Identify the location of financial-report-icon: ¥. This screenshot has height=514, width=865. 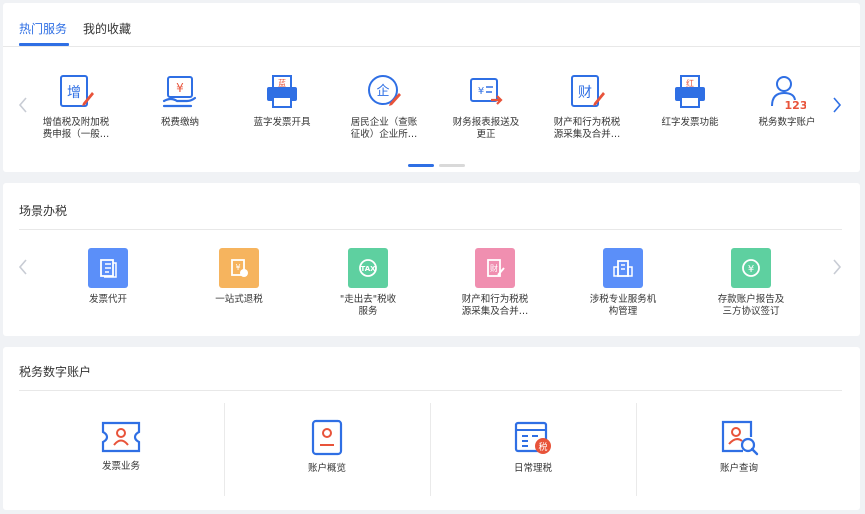
(486, 91).